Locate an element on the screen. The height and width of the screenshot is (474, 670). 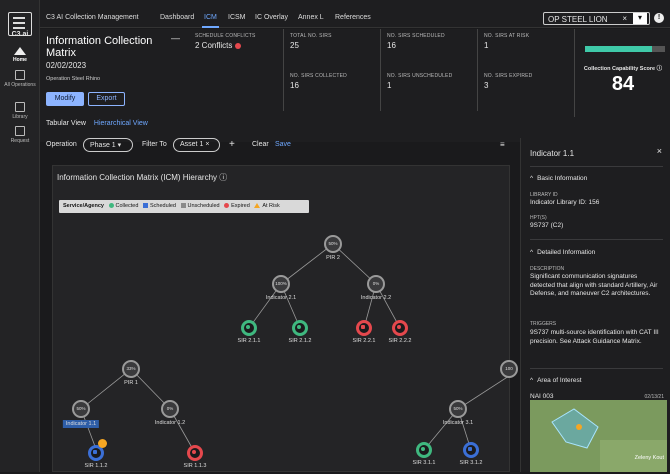
tab-ic-overlay: IC Overlay is located at coordinates (271, 17).